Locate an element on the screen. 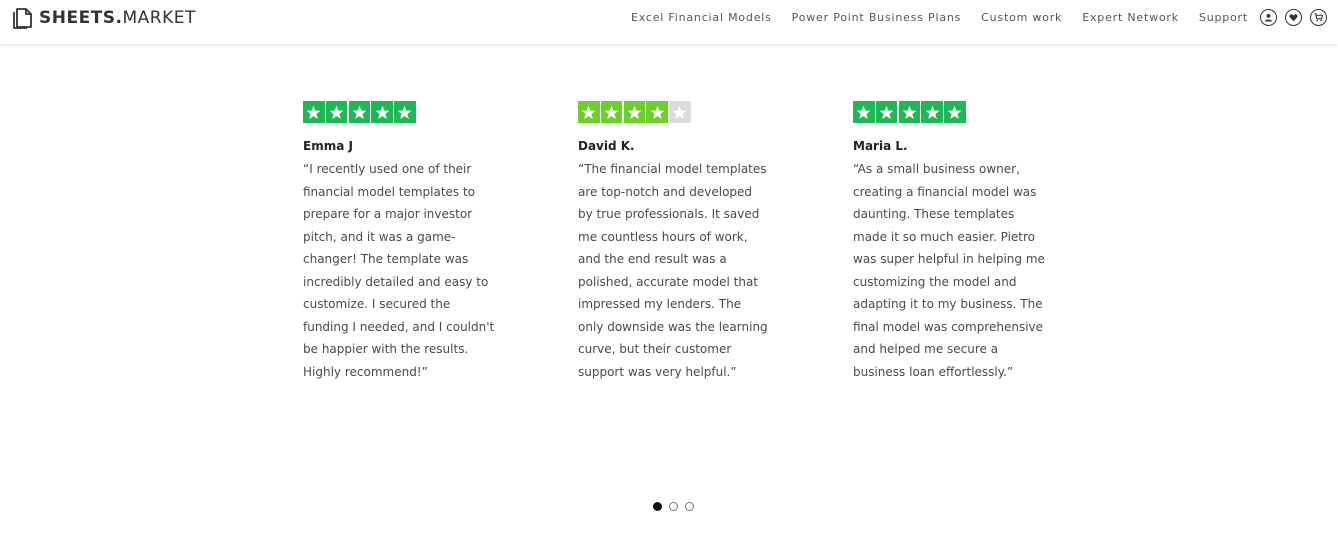 Image resolution: width=1338 pixels, height=548 pixels. nav-custom-work: Custom work is located at coordinates (1021, 18).